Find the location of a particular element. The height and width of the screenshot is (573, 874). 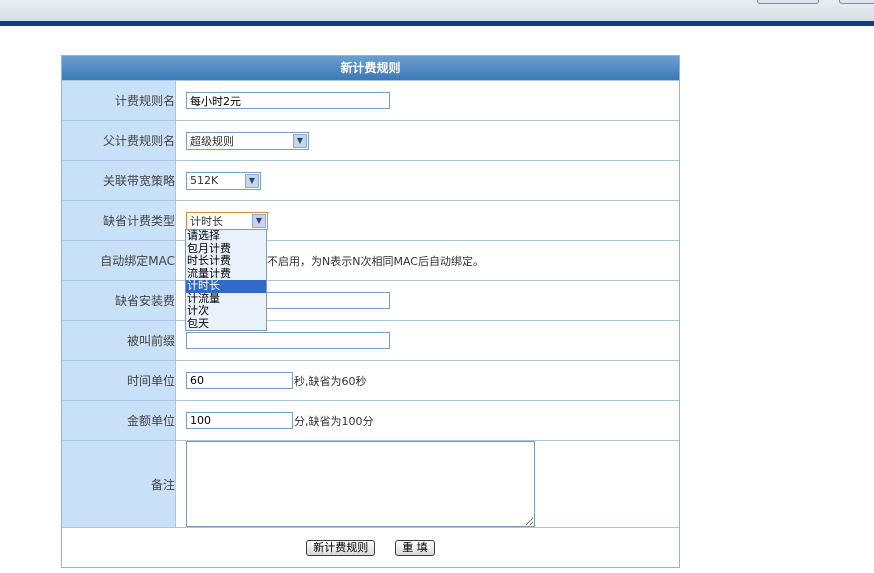

remark-textarea is located at coordinates (360, 484).